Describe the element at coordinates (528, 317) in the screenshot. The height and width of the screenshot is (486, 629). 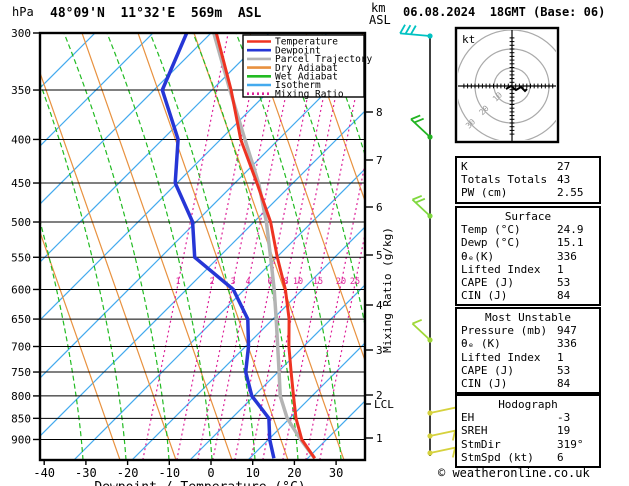
I see `table-title: Most Unstable` at that location.